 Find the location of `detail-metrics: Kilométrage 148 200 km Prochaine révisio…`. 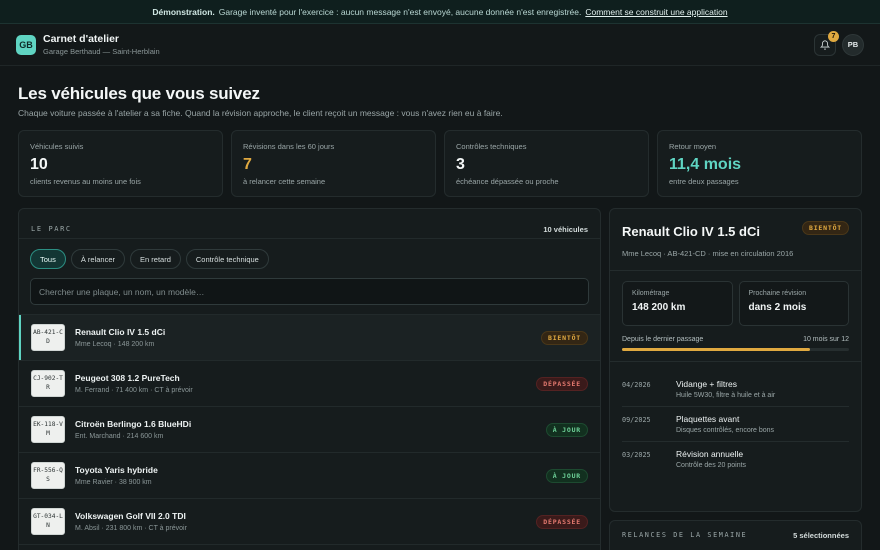

detail-metrics: Kilométrage 148 200 km Prochaine révisio… is located at coordinates (735, 303).